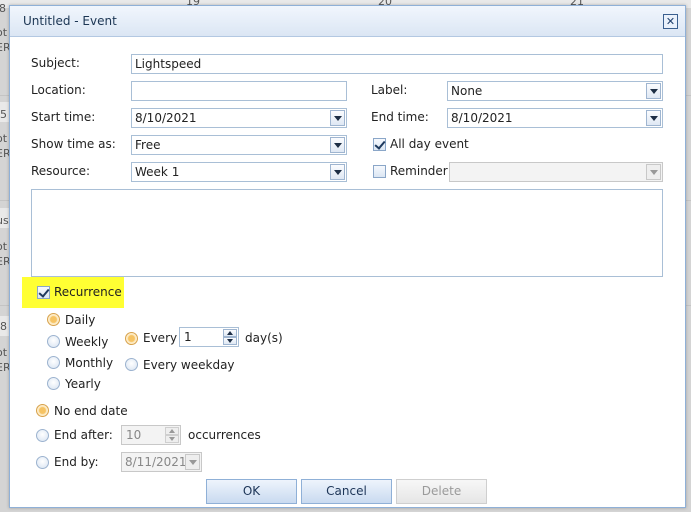 The image size is (691, 512). I want to click on end-by-label: End by:, so click(76, 462).